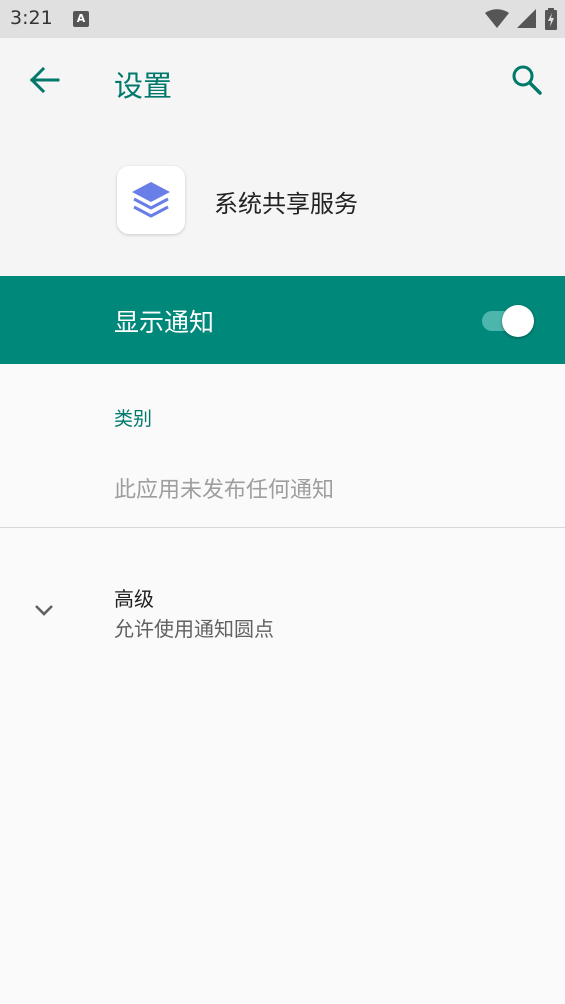 This screenshot has height=1004, width=565. I want to click on app-header: 系统共享服务, so click(282, 201).